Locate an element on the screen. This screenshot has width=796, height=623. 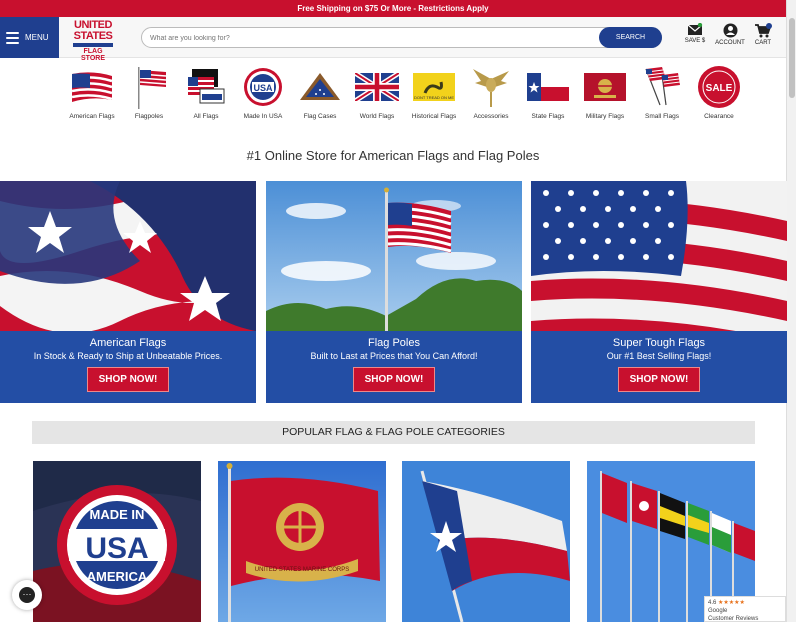
logo-line3: FLAG STORE is located at coordinates (93, 55).